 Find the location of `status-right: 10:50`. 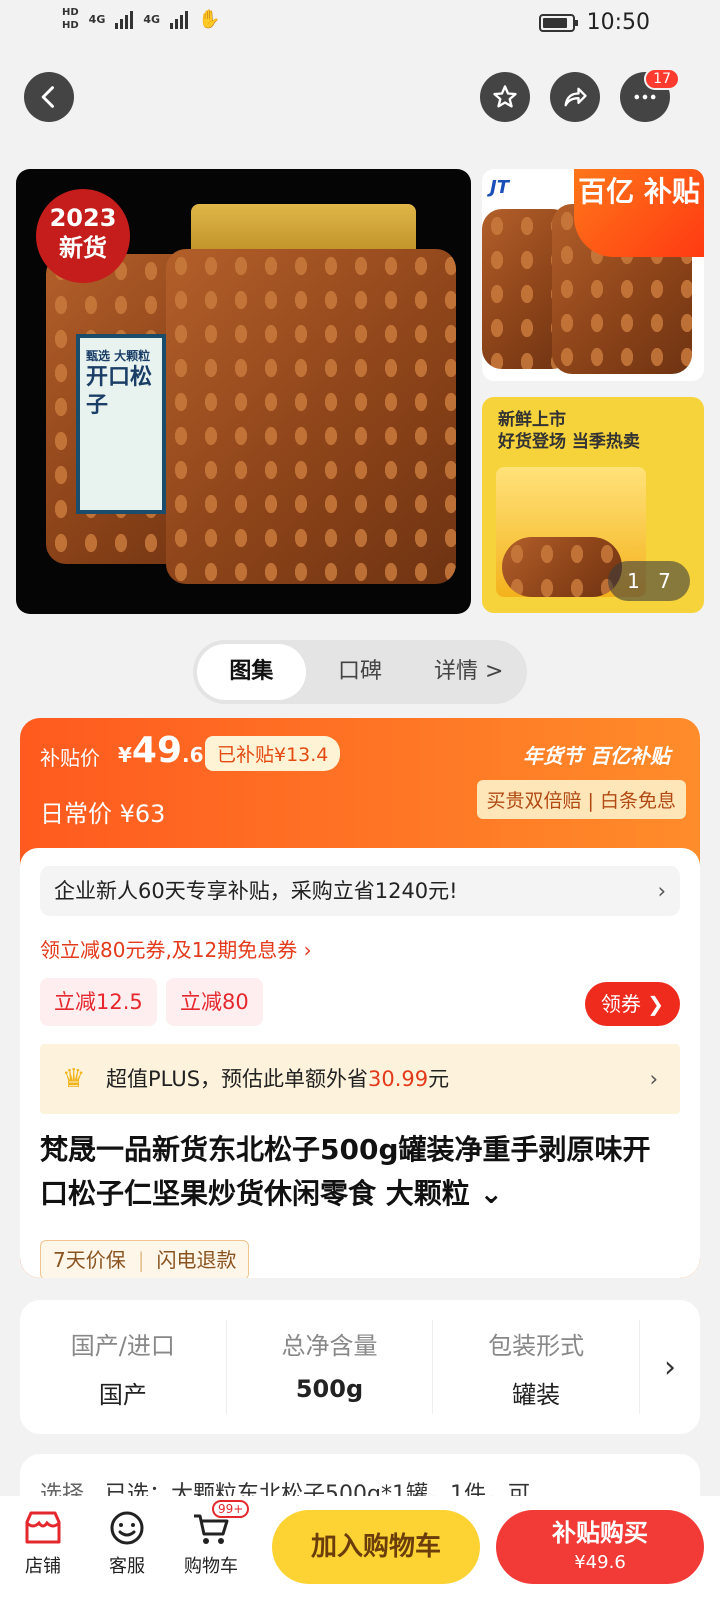

status-right: 10:50 is located at coordinates (594, 22).